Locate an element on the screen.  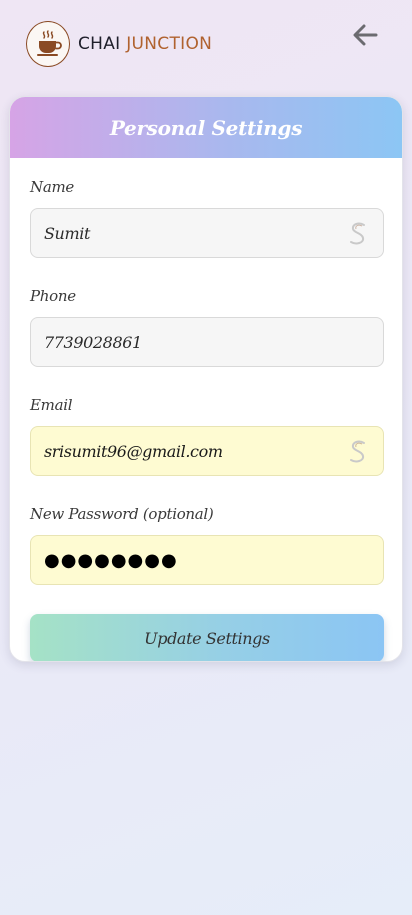
brand-name: CHAI JUNCTION is located at coordinates (145, 44).